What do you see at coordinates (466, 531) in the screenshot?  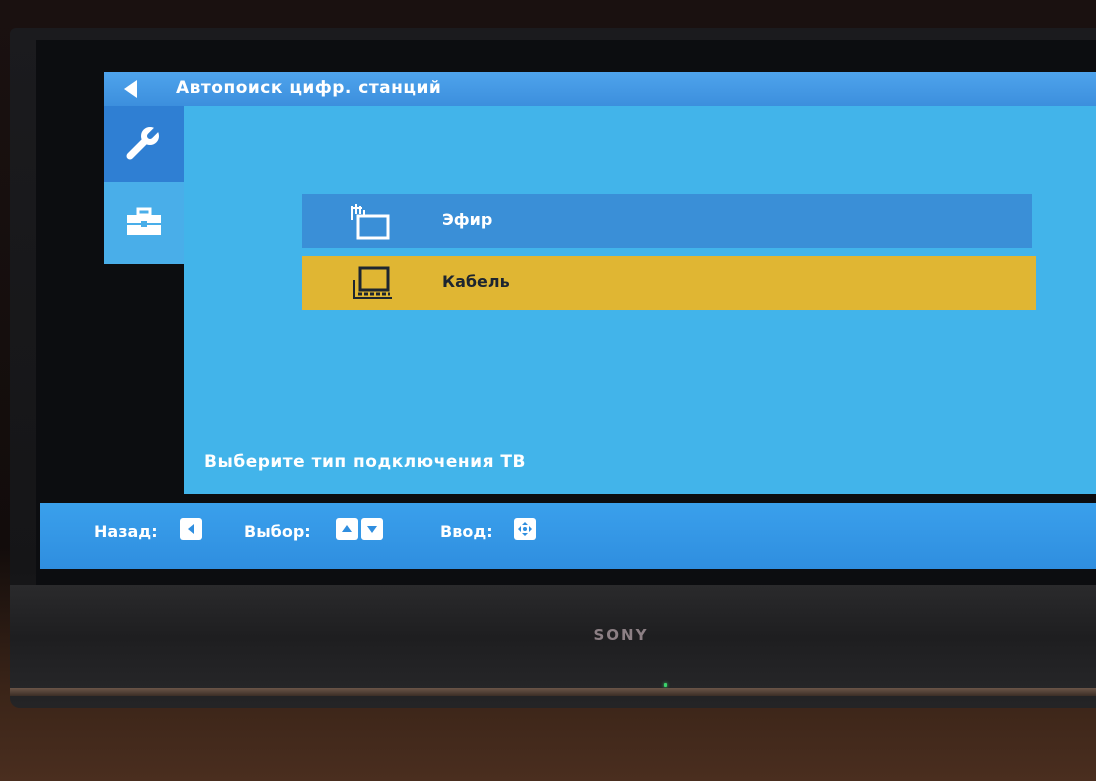 I see `enter-help-label: Ввод:` at bounding box center [466, 531].